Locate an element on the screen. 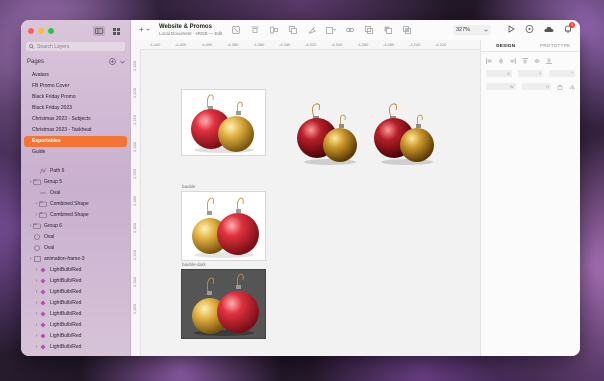  ruler-tick-label: 2,340 is located at coordinates (134, 281).